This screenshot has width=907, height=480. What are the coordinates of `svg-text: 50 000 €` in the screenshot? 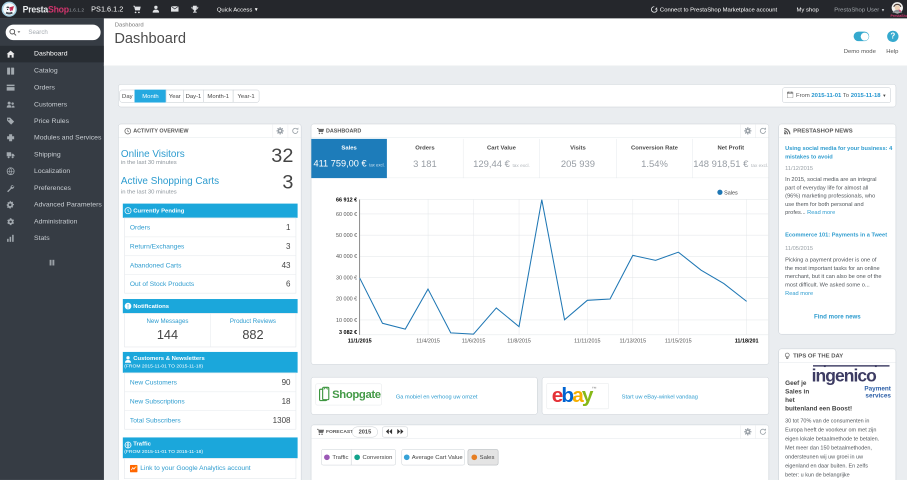 It's located at (346, 236).